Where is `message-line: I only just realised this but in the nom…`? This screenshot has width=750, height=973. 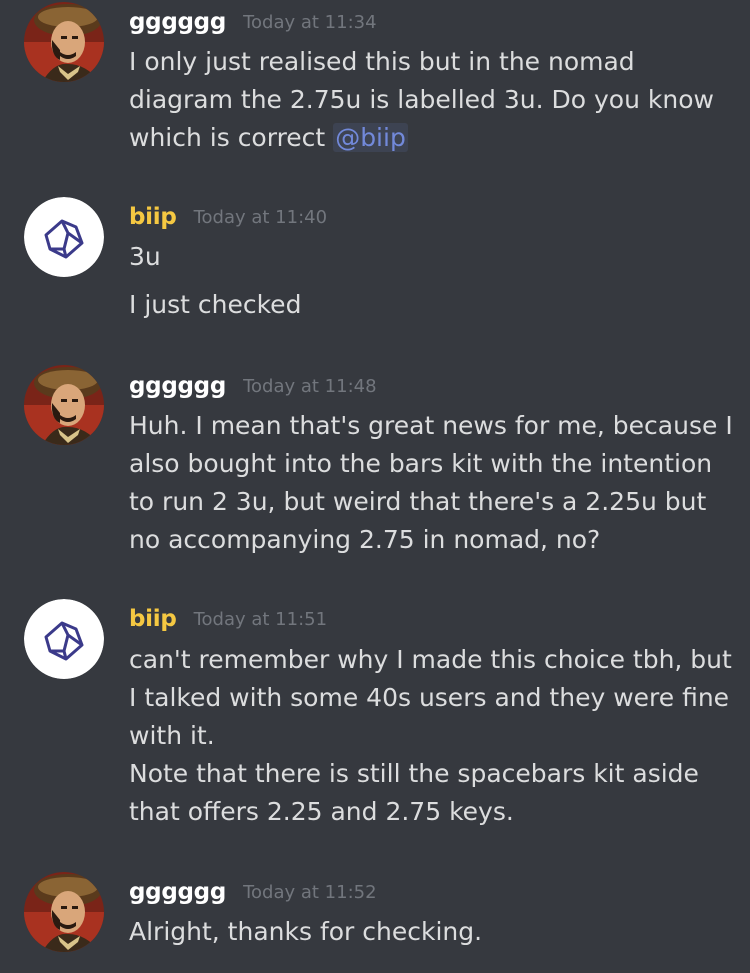 message-line: I only just realised this but in the nom… is located at coordinates (382, 61).